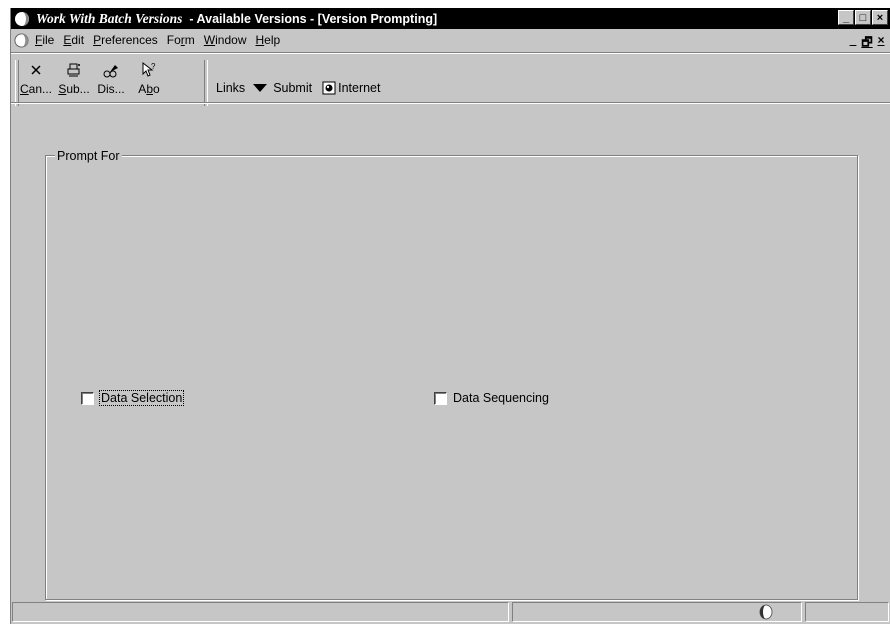 This screenshot has width=890, height=624. Describe the element at coordinates (141, 398) in the screenshot. I see `data-selection-label: Data Selection` at that location.